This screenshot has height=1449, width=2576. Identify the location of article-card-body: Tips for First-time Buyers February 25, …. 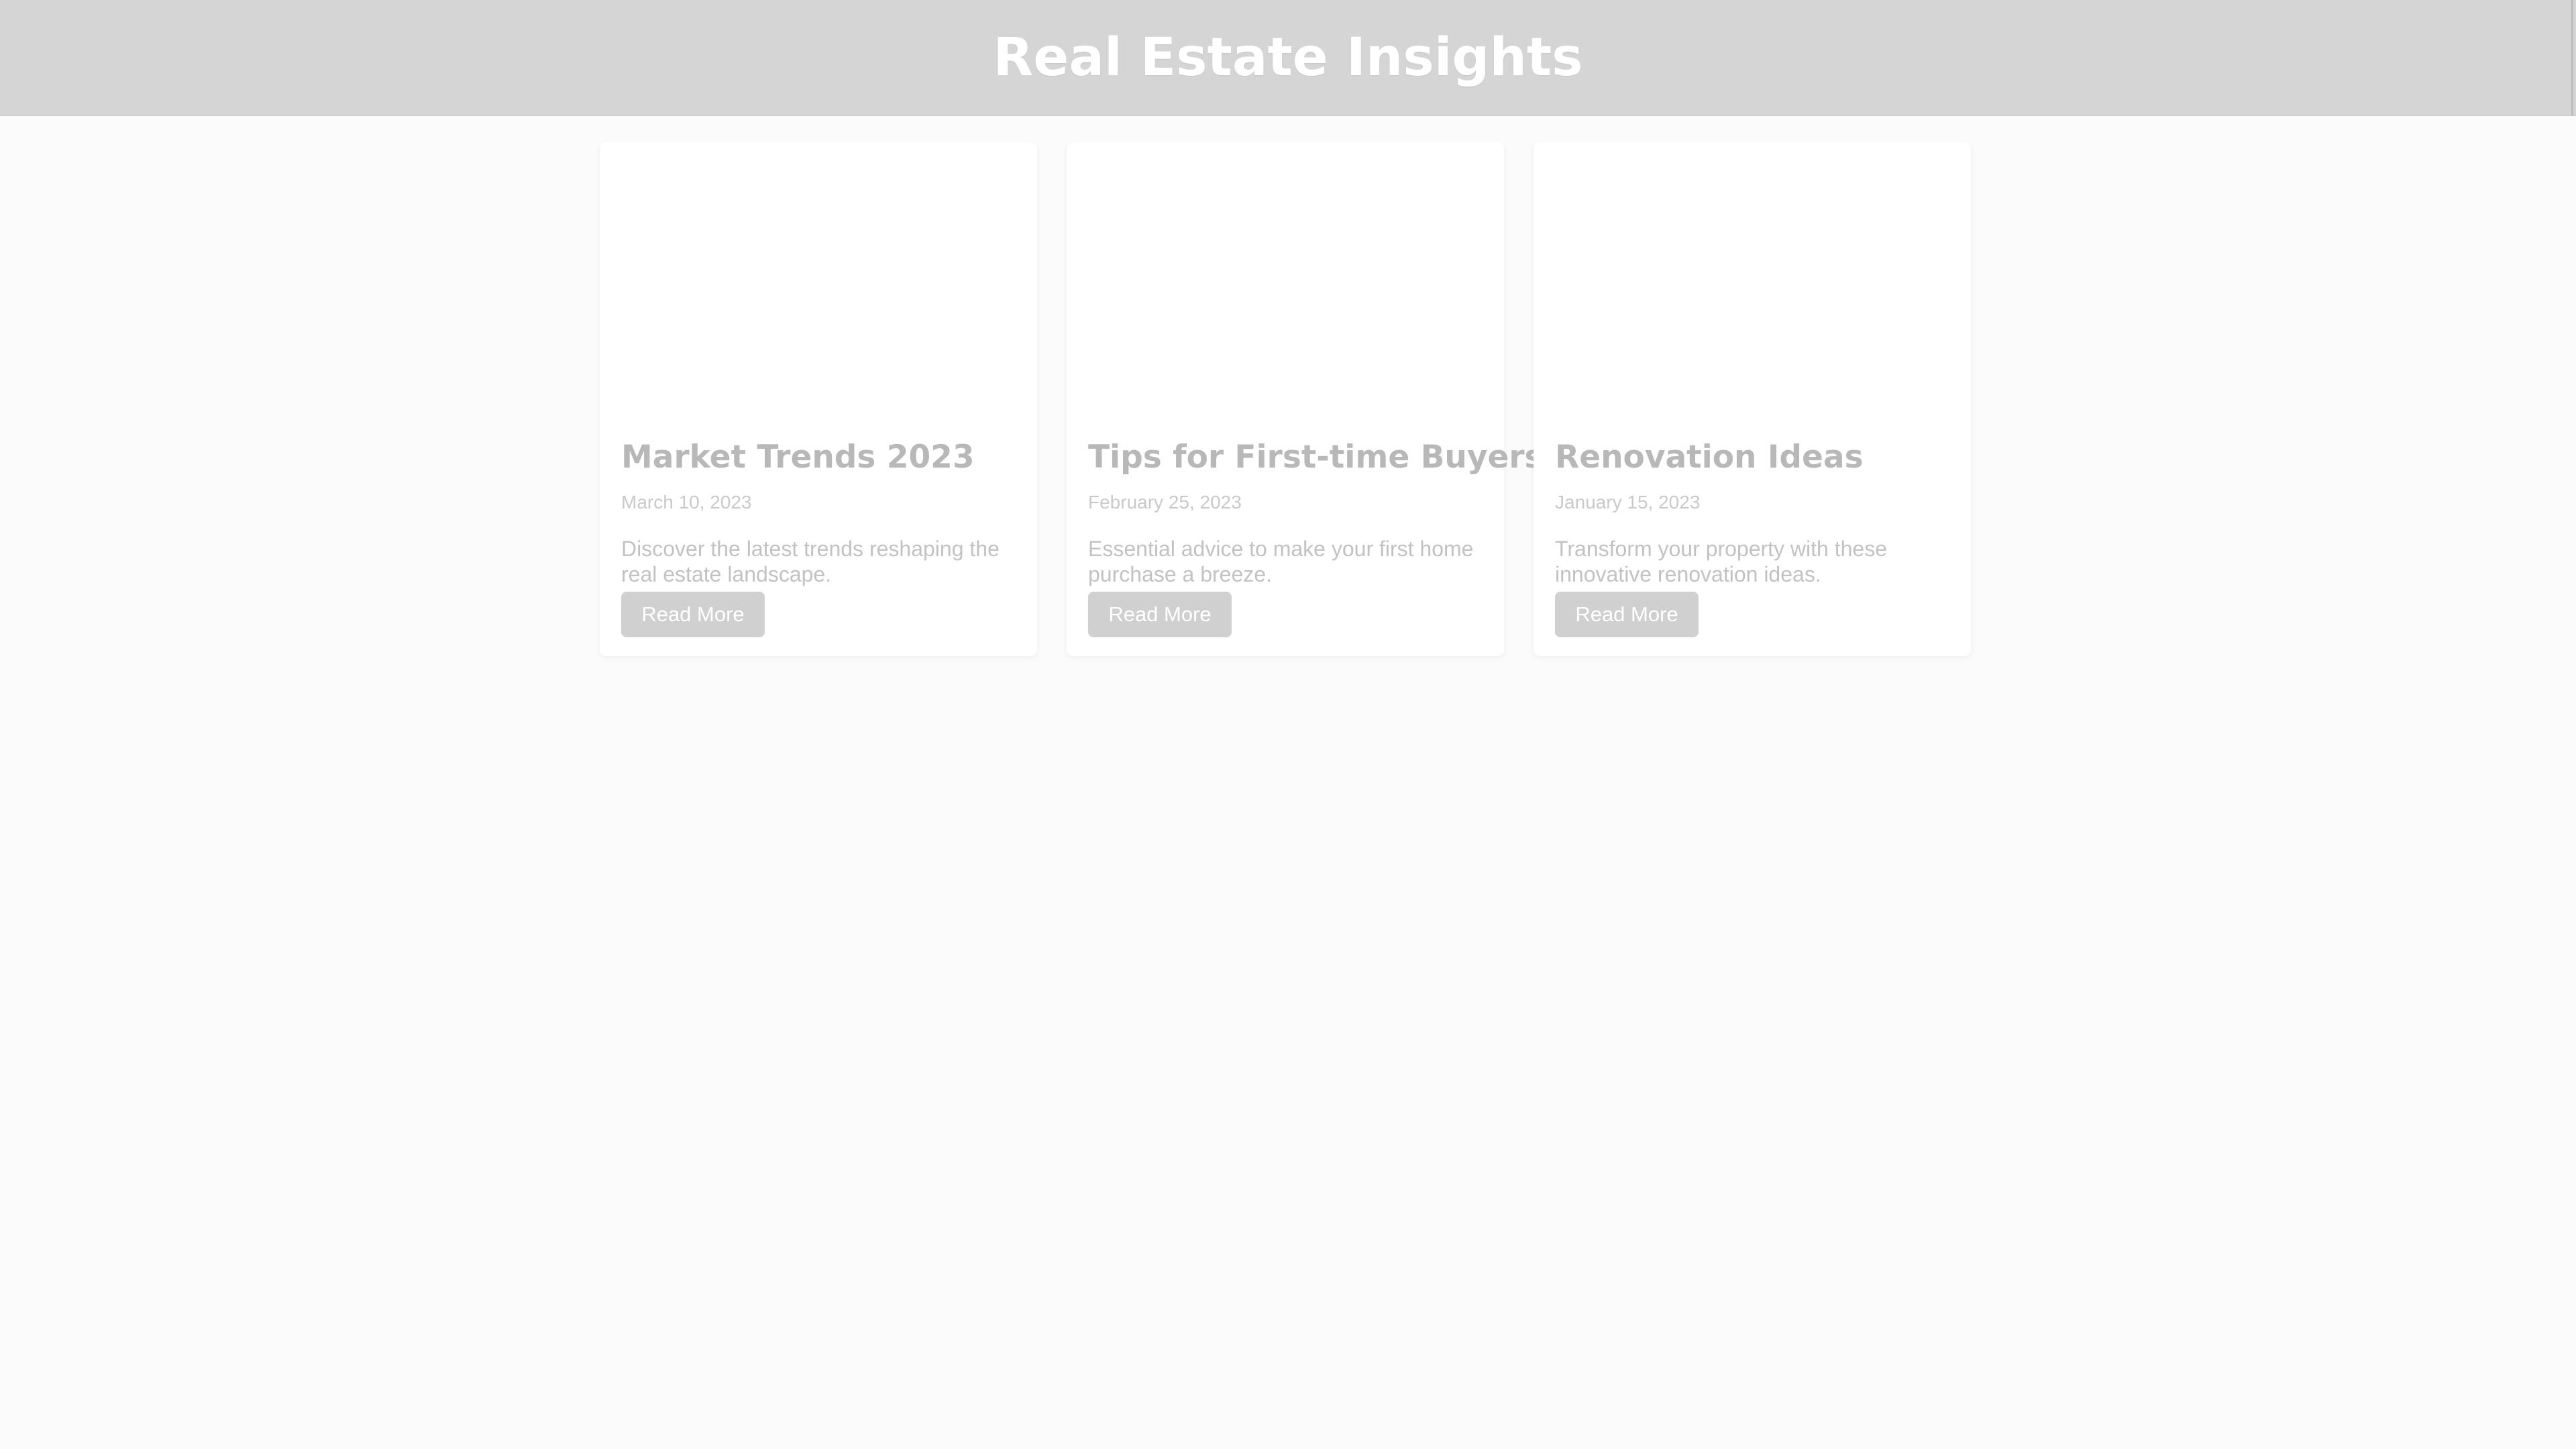
(1305, 513).